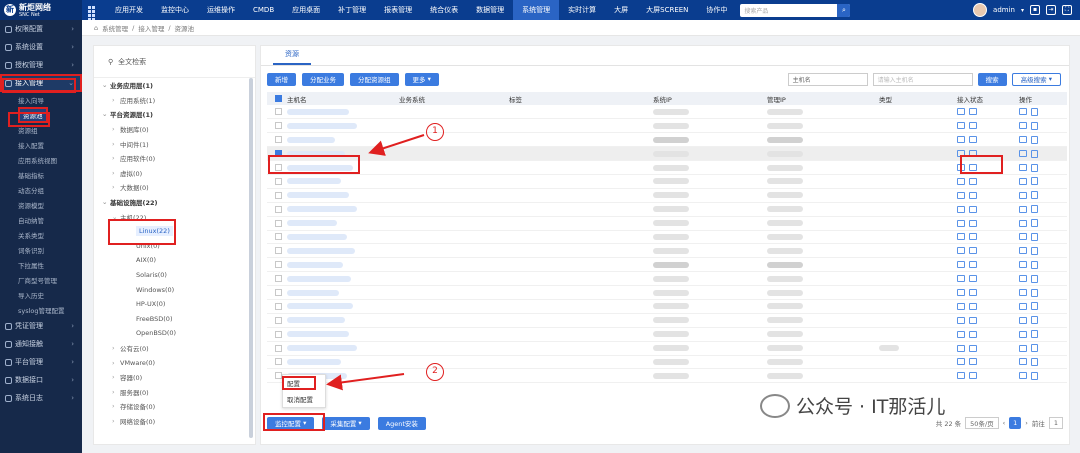 The width and height of the screenshot is (1080, 453). I want to click on advanced-search-button: 高级搜索 ▾, so click(1036, 79).